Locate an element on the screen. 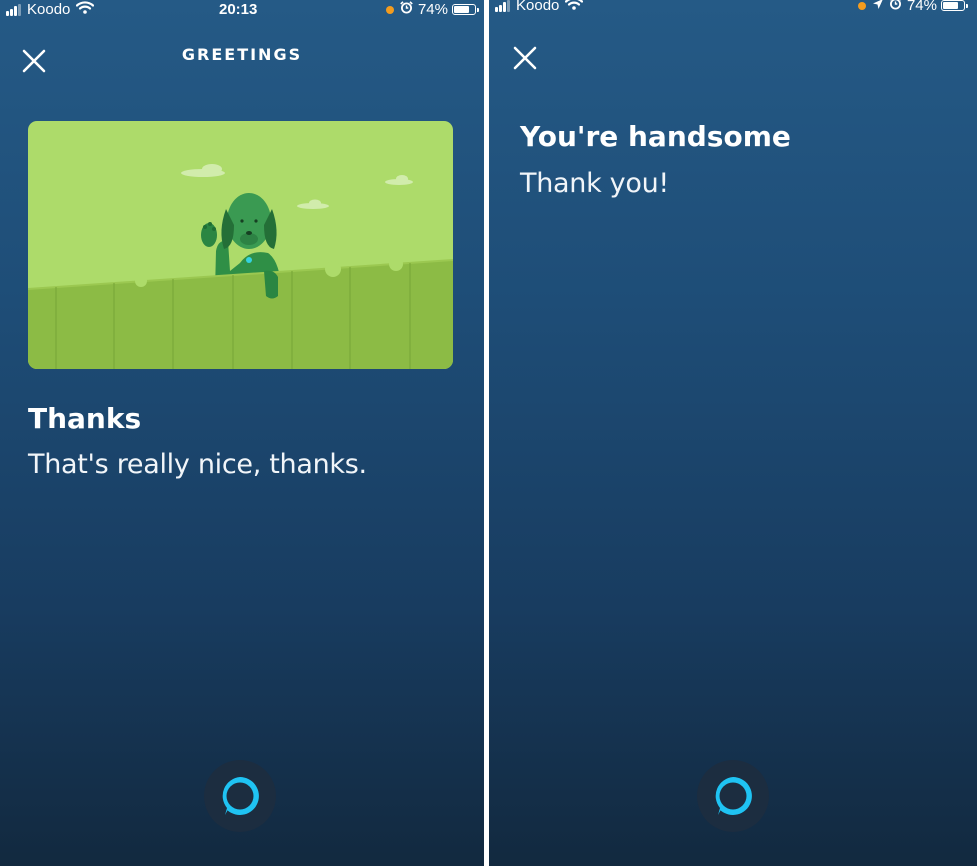 Image resolution: width=977 pixels, height=866 pixels. page-title: GREETINGS is located at coordinates (242, 54).